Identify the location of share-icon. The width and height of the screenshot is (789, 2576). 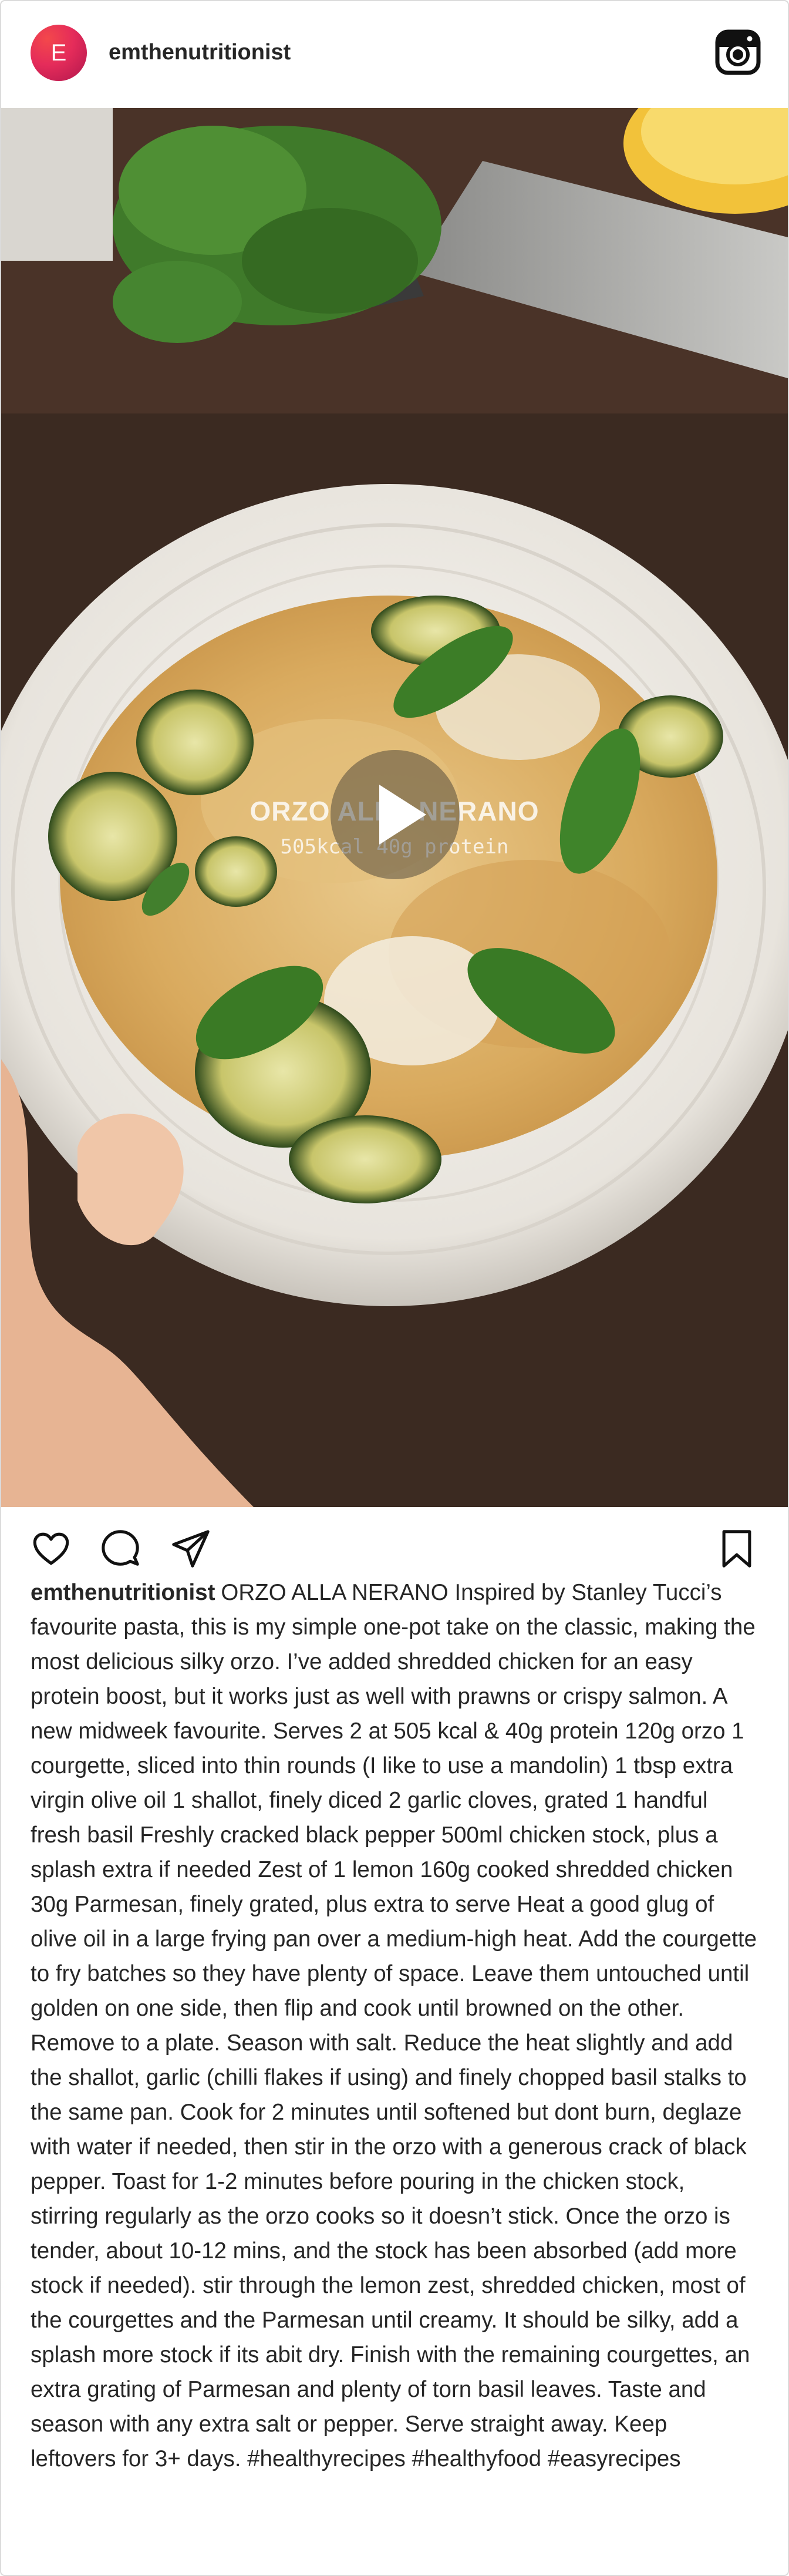
(190, 1548).